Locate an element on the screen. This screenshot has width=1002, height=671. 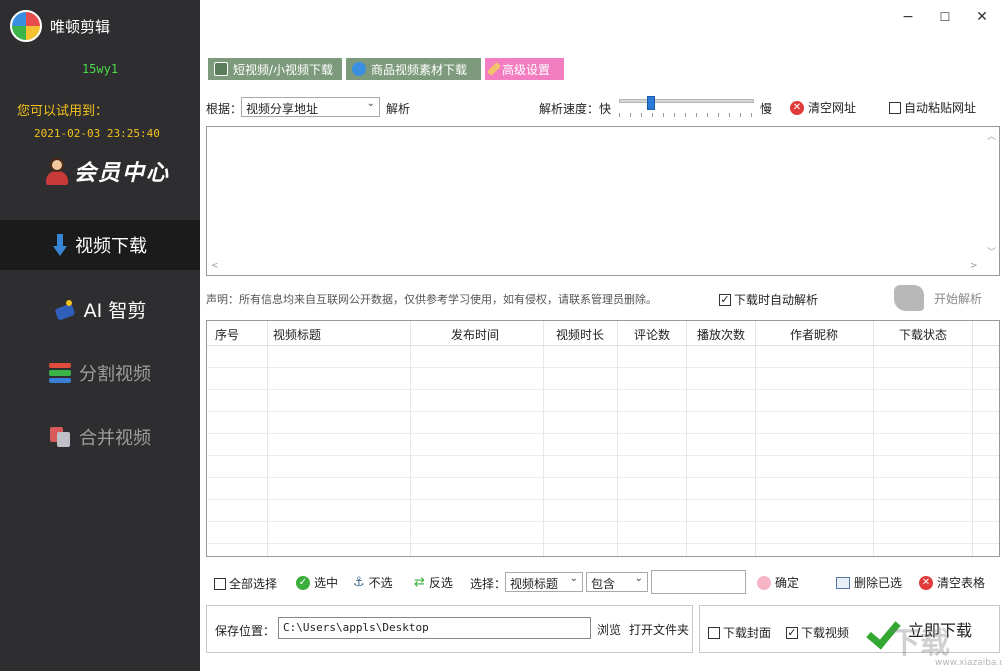
nav-label: 合并视频 is located at coordinates (115, 438).